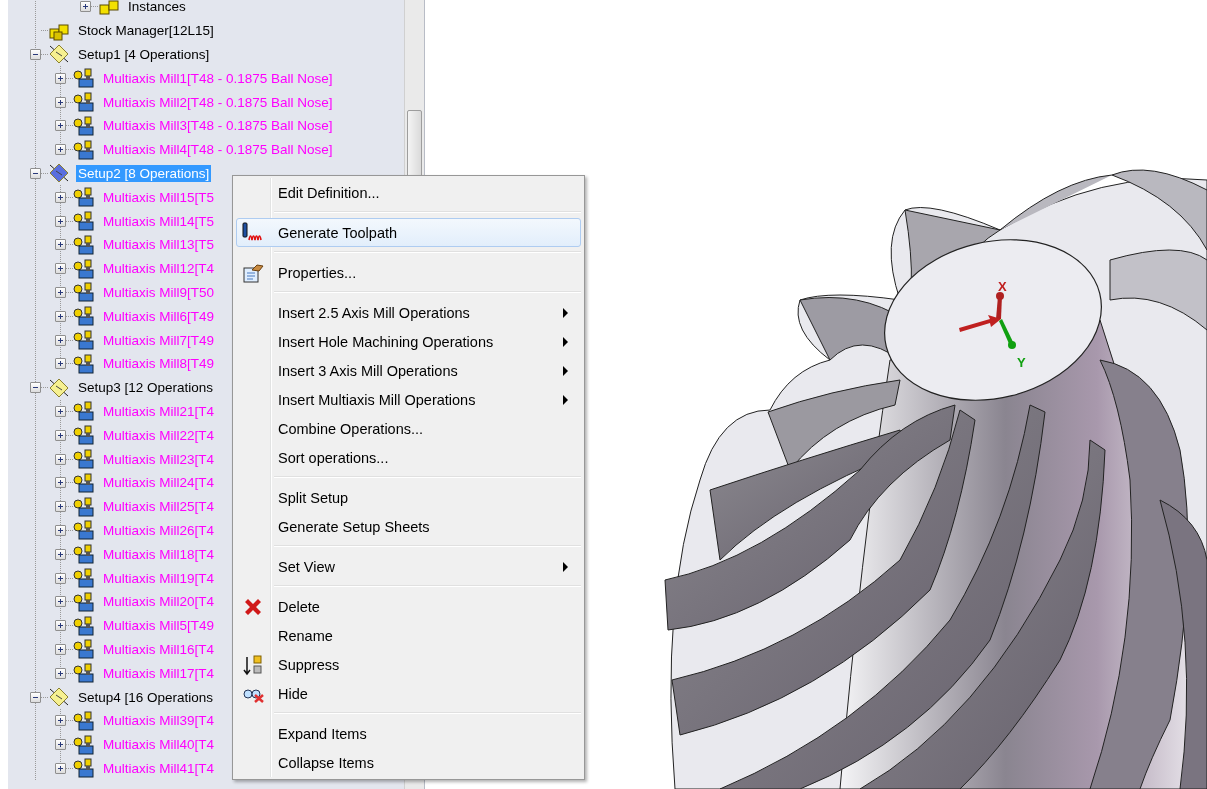 The width and height of the screenshot is (1207, 789). Describe the element at coordinates (159, 411) in the screenshot. I see `tree-item: Multiaxis Mill21[T4` at that location.